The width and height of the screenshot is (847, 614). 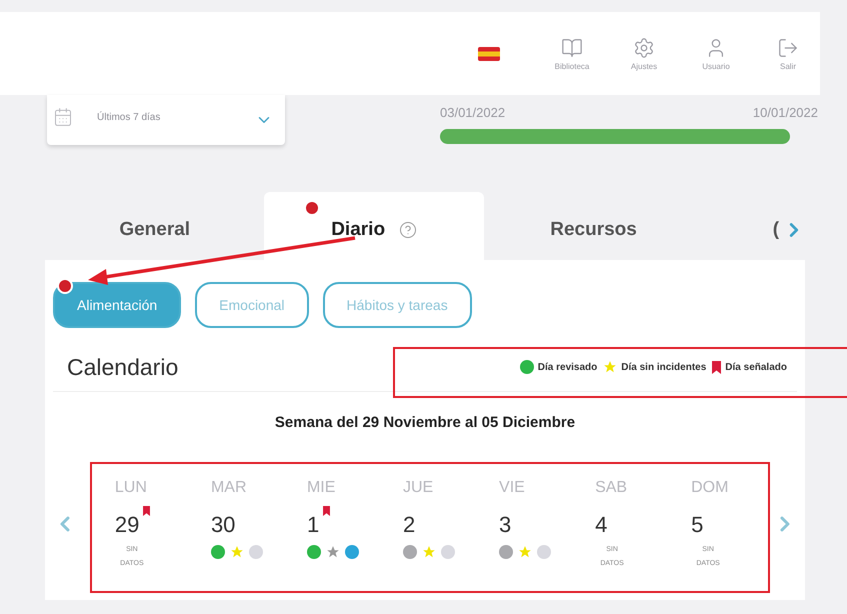 I want to click on day-name: MIE, so click(x=321, y=488).